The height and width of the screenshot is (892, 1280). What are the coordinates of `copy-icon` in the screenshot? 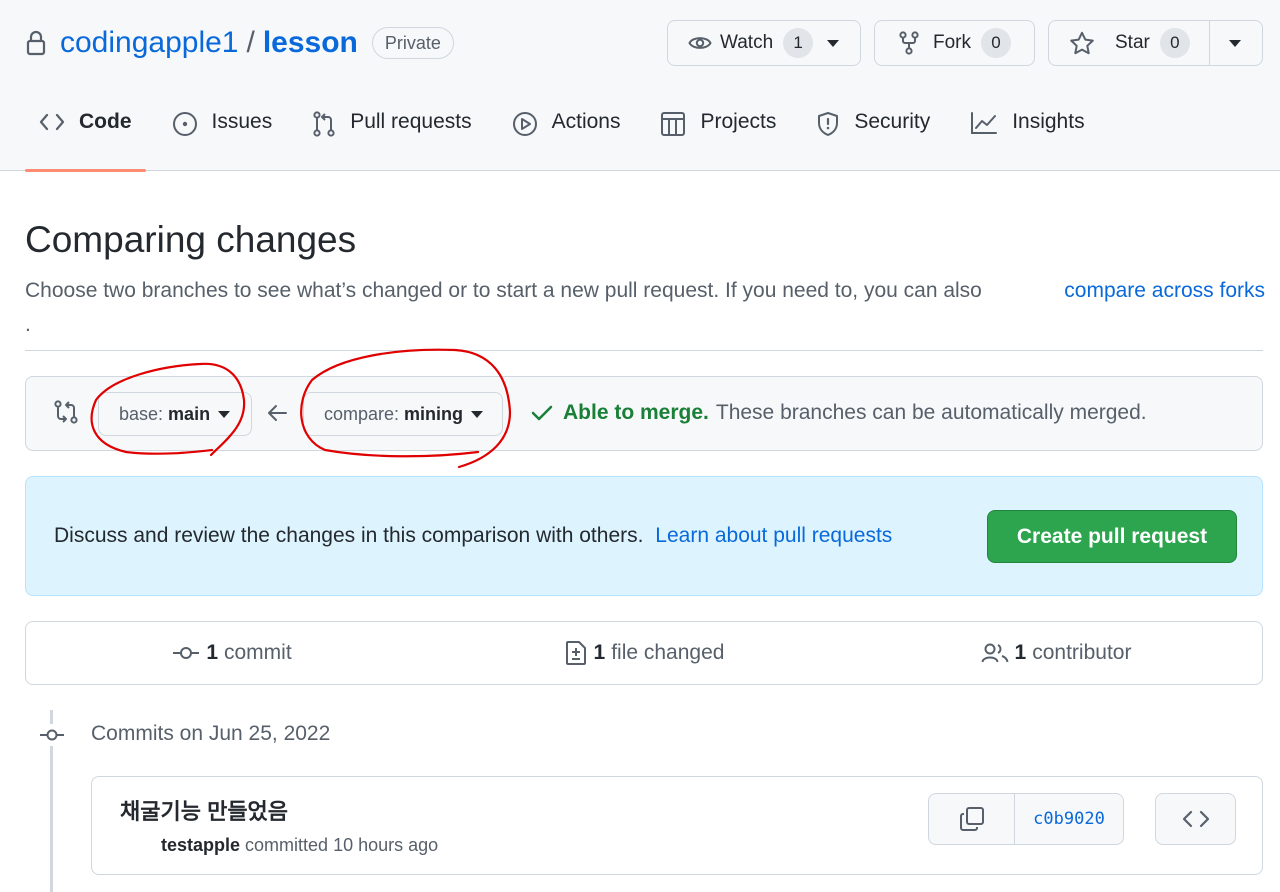 It's located at (972, 819).